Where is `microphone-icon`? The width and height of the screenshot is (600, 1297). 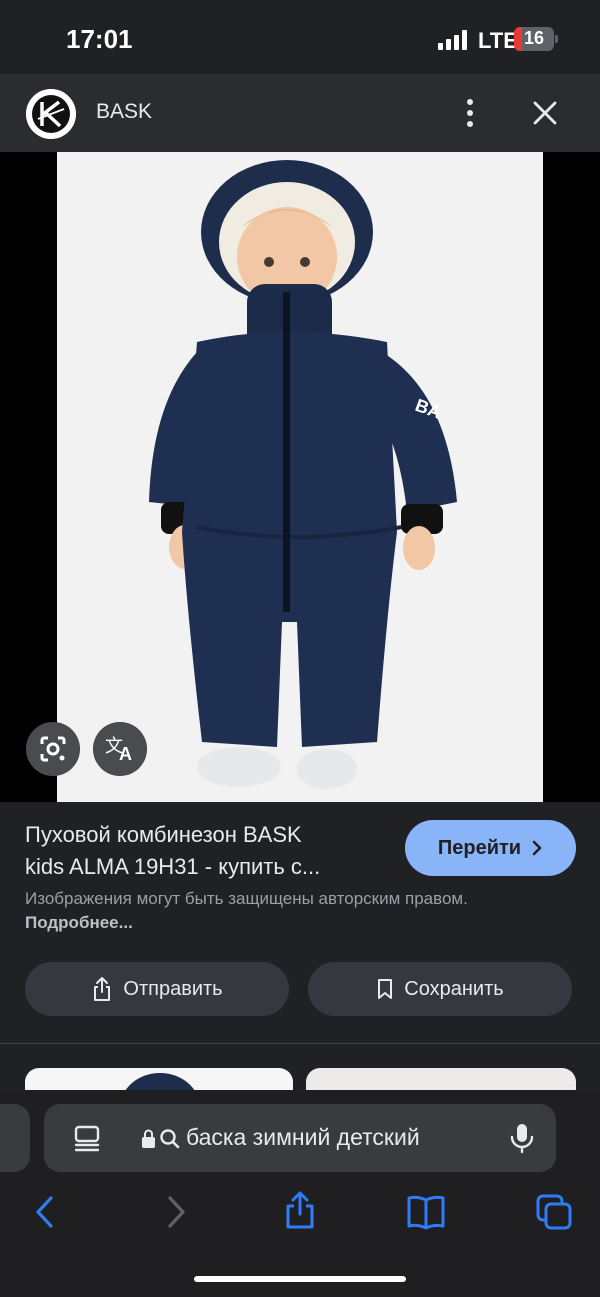 microphone-icon is located at coordinates (522, 1138).